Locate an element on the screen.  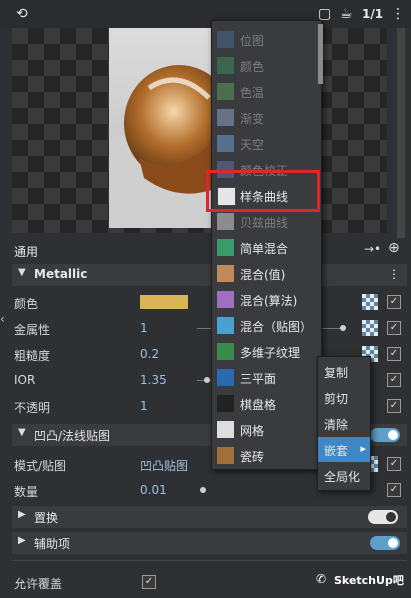
menu-item: 三平面 is located at coordinates (264, 378).